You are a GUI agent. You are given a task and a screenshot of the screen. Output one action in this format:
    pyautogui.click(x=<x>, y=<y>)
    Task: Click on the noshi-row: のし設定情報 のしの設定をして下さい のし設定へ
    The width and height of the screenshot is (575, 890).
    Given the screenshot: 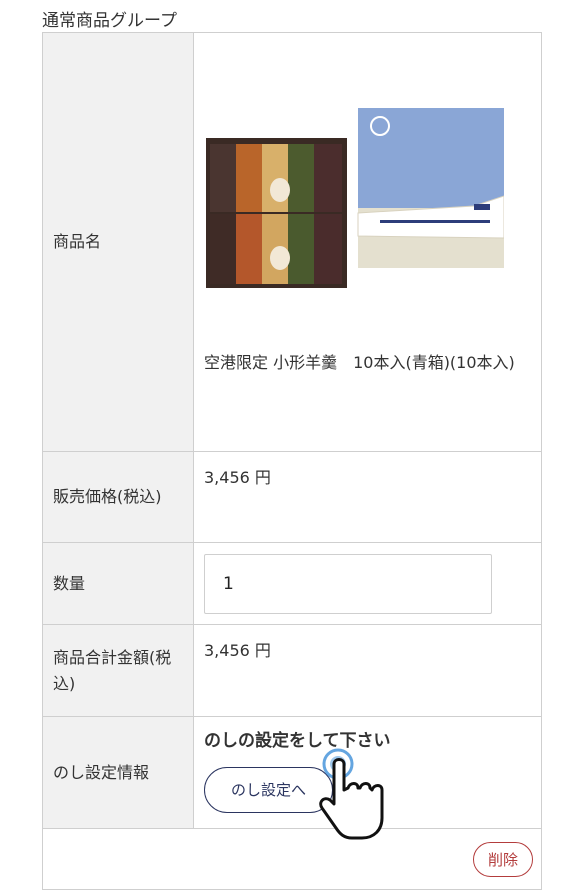 What is the action you would take?
    pyautogui.click(x=292, y=772)
    